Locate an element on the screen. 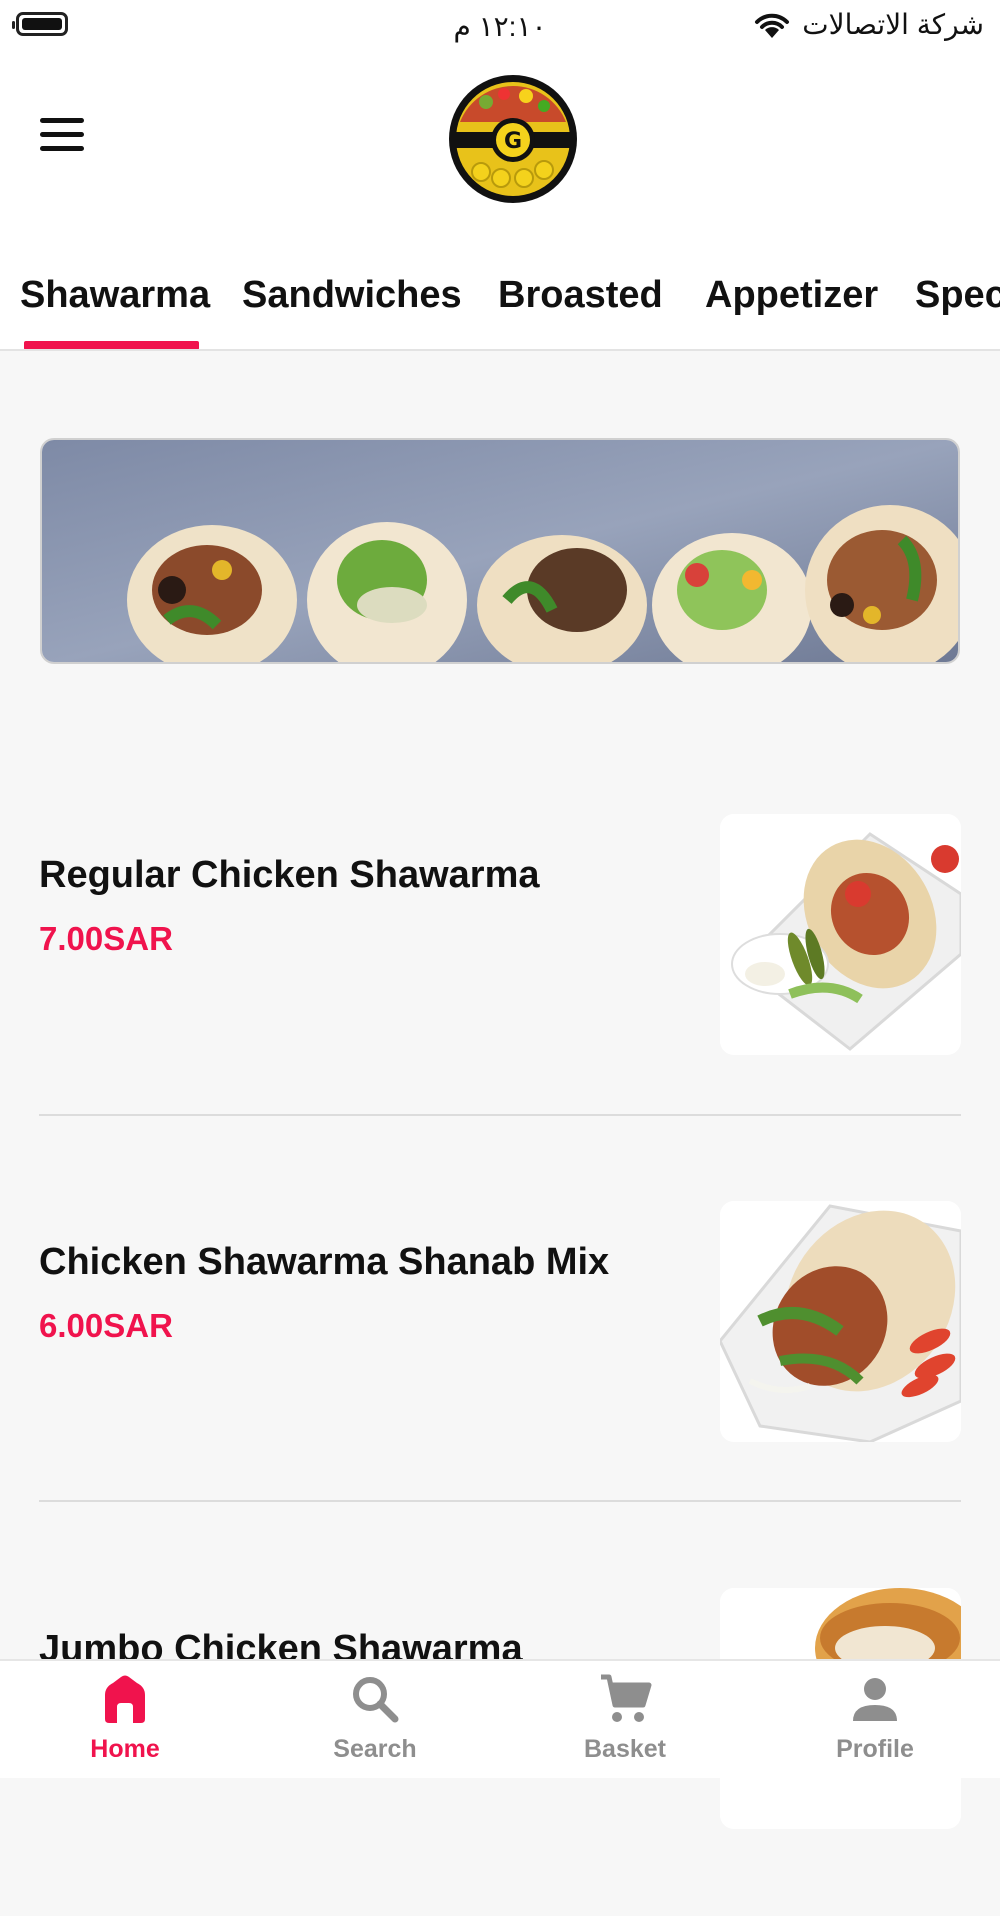 This screenshot has width=1000, height=1916. nav-profile: Profile is located at coordinates (875, 1716).